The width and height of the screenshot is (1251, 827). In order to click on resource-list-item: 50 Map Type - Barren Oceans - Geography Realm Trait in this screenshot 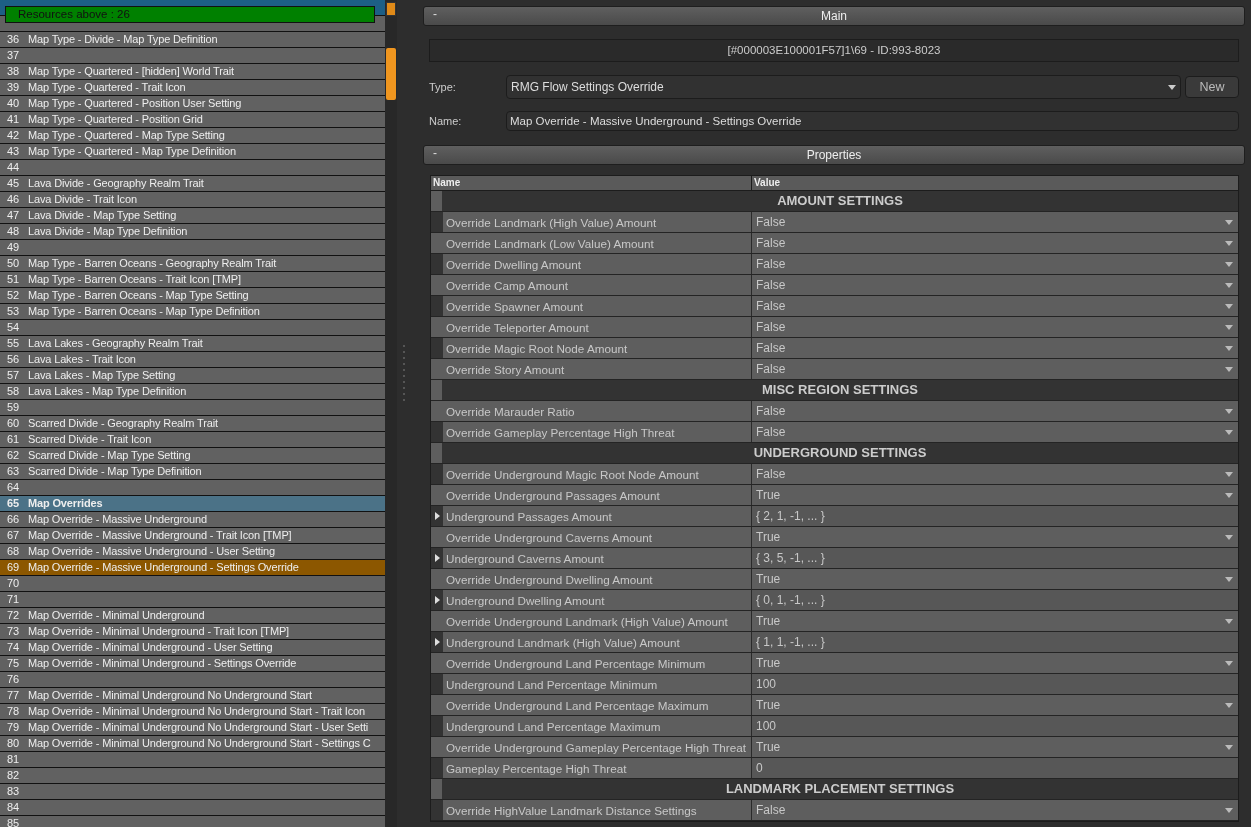, I will do `click(192, 264)`.